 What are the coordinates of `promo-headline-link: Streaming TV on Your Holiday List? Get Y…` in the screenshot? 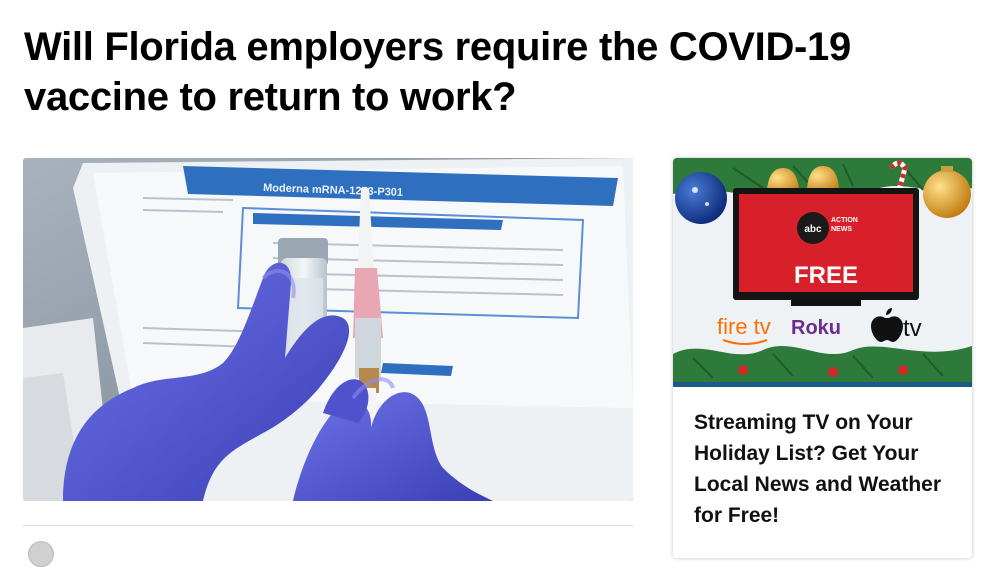 It's located at (822, 459).